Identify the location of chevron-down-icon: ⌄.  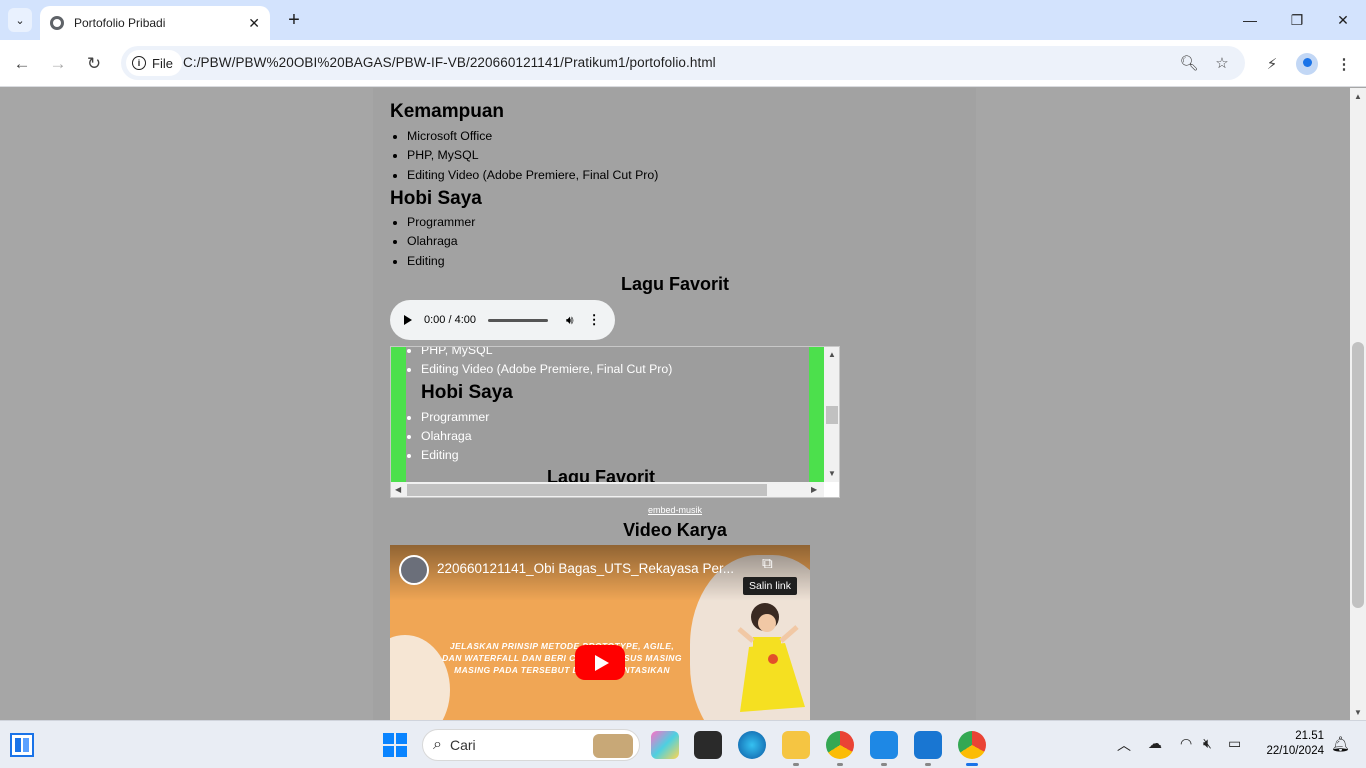
(20, 20).